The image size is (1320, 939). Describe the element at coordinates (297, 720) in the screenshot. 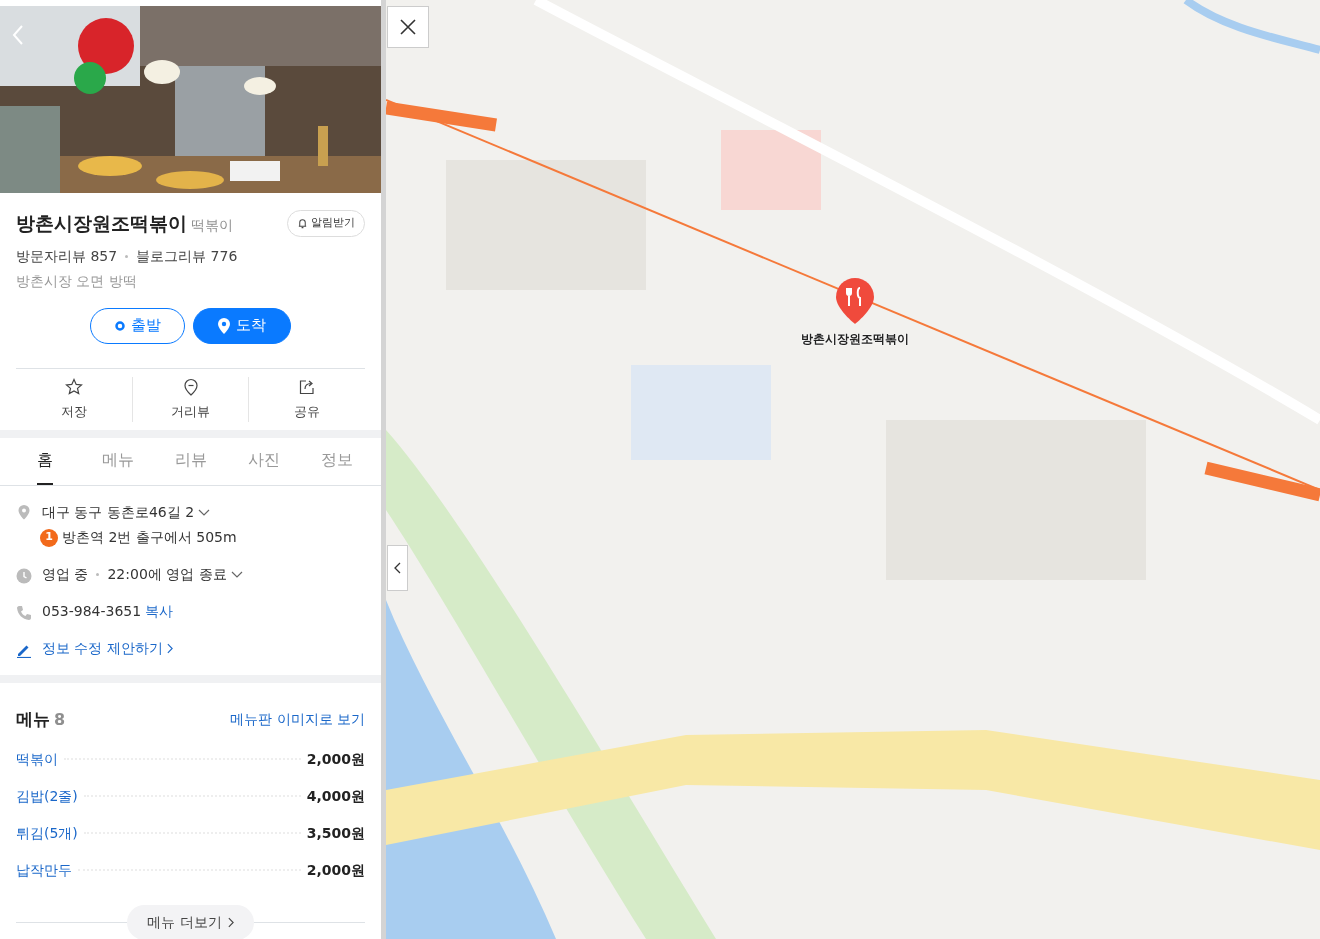

I see `menu-image-link: 메뉴판 이미지로 보기` at that location.